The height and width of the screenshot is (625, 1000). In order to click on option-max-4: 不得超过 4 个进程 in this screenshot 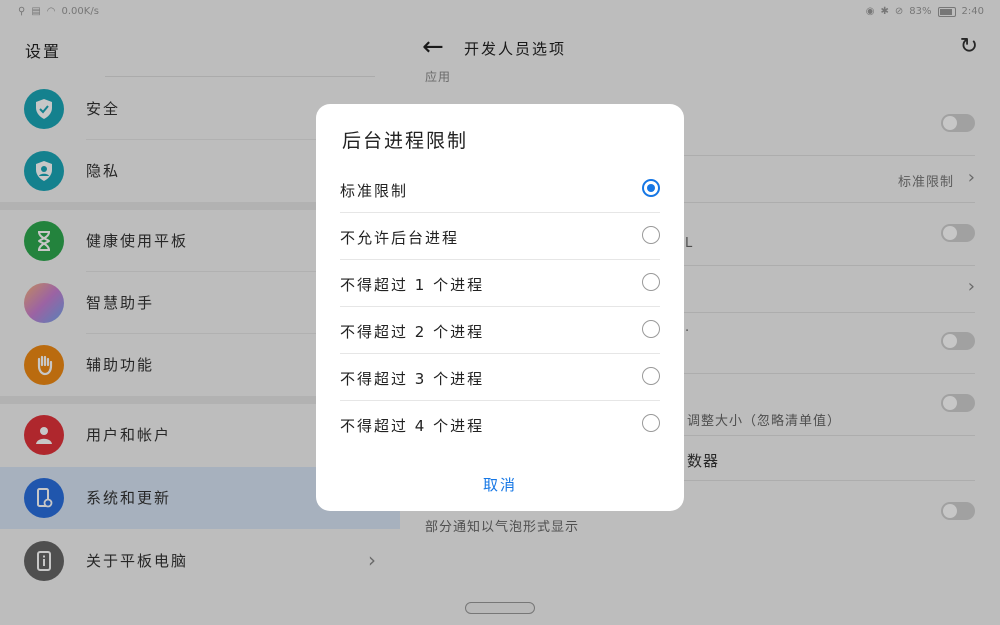, I will do `click(500, 424)`.